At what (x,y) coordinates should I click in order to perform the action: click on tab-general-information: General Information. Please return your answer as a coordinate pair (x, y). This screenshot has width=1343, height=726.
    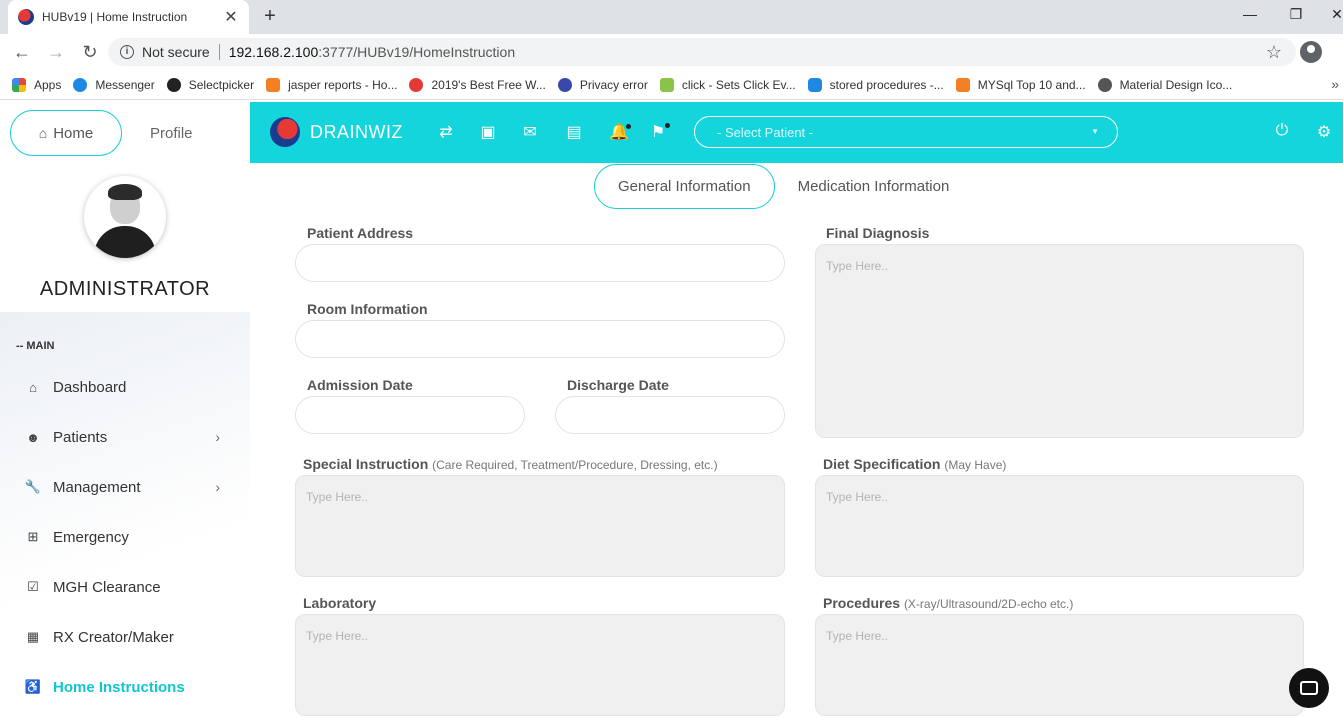
    Looking at the image, I should click on (684, 186).